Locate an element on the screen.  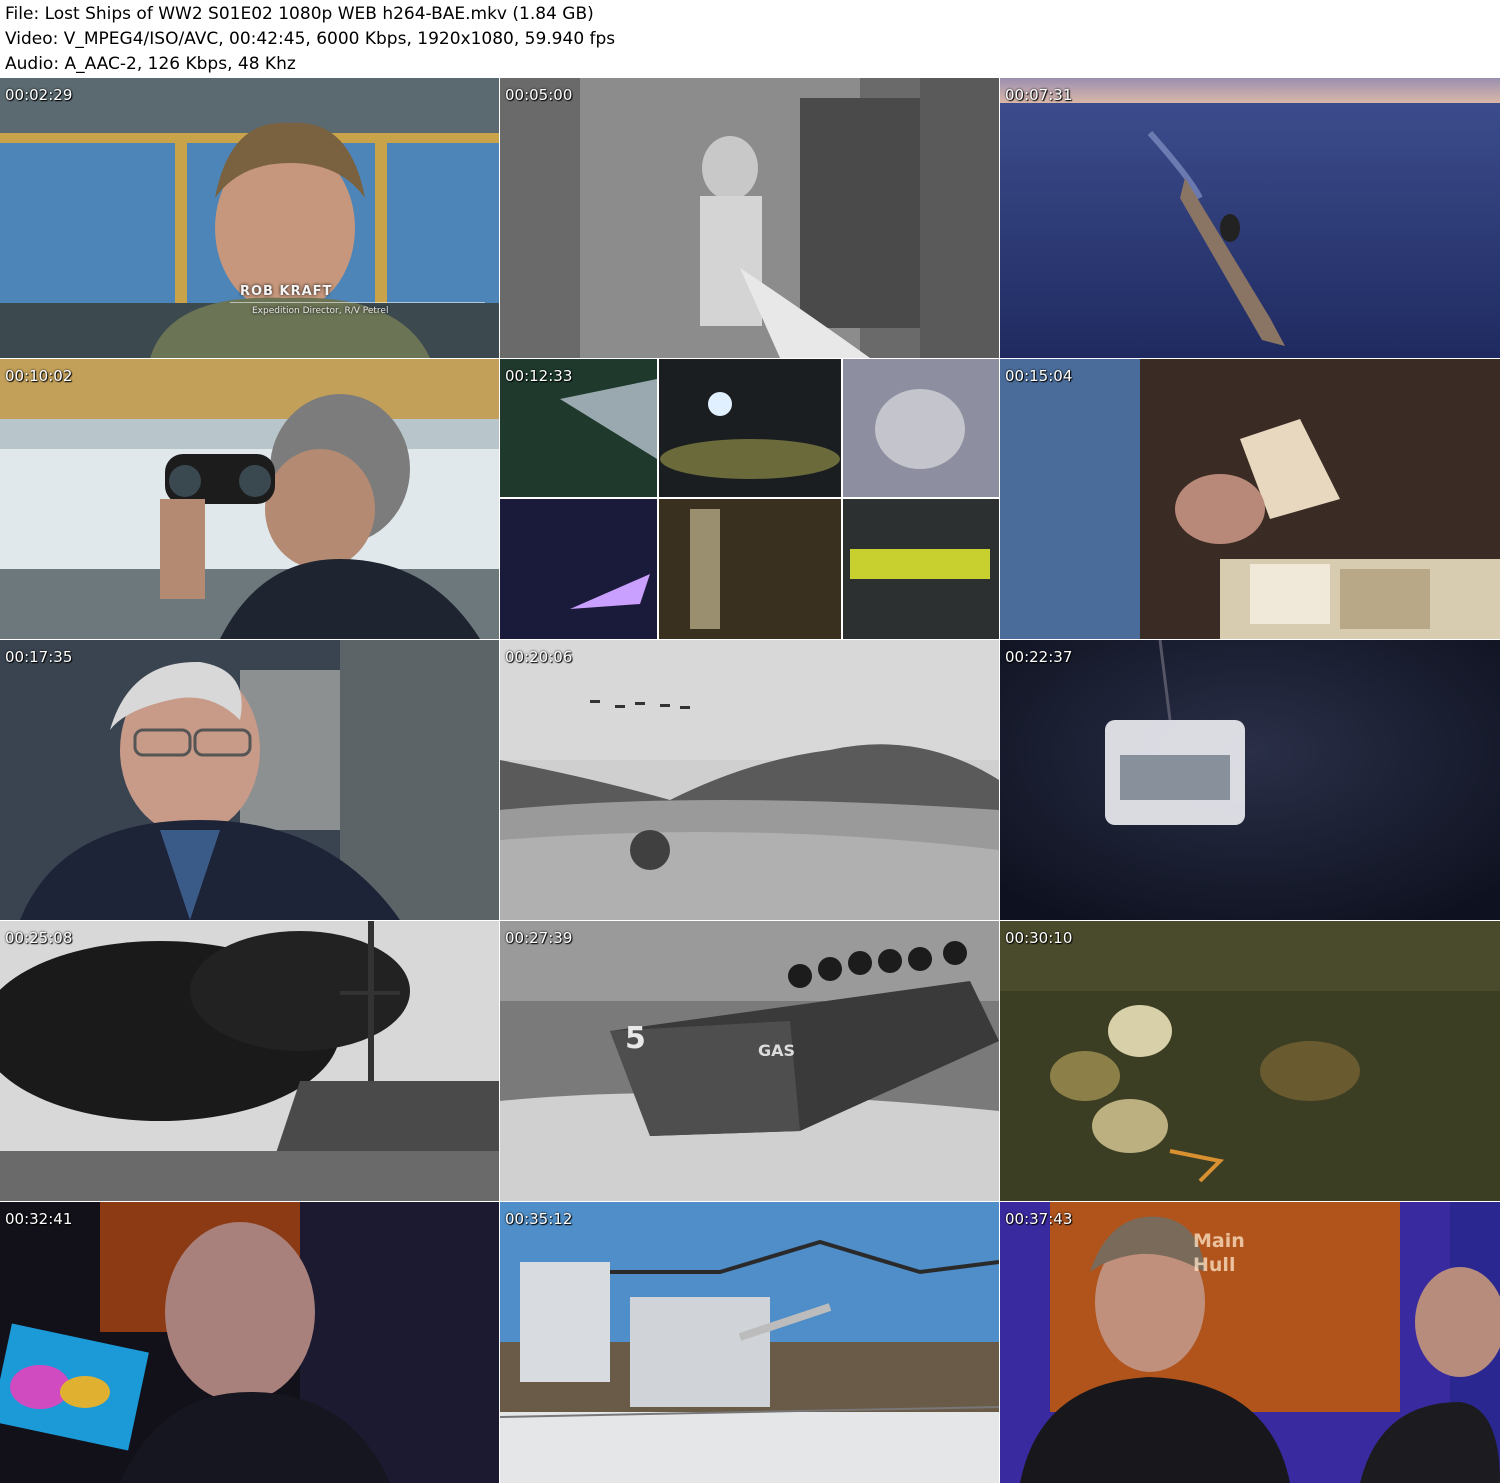
thumbnail: 00:05:00 is located at coordinates (749, 218).